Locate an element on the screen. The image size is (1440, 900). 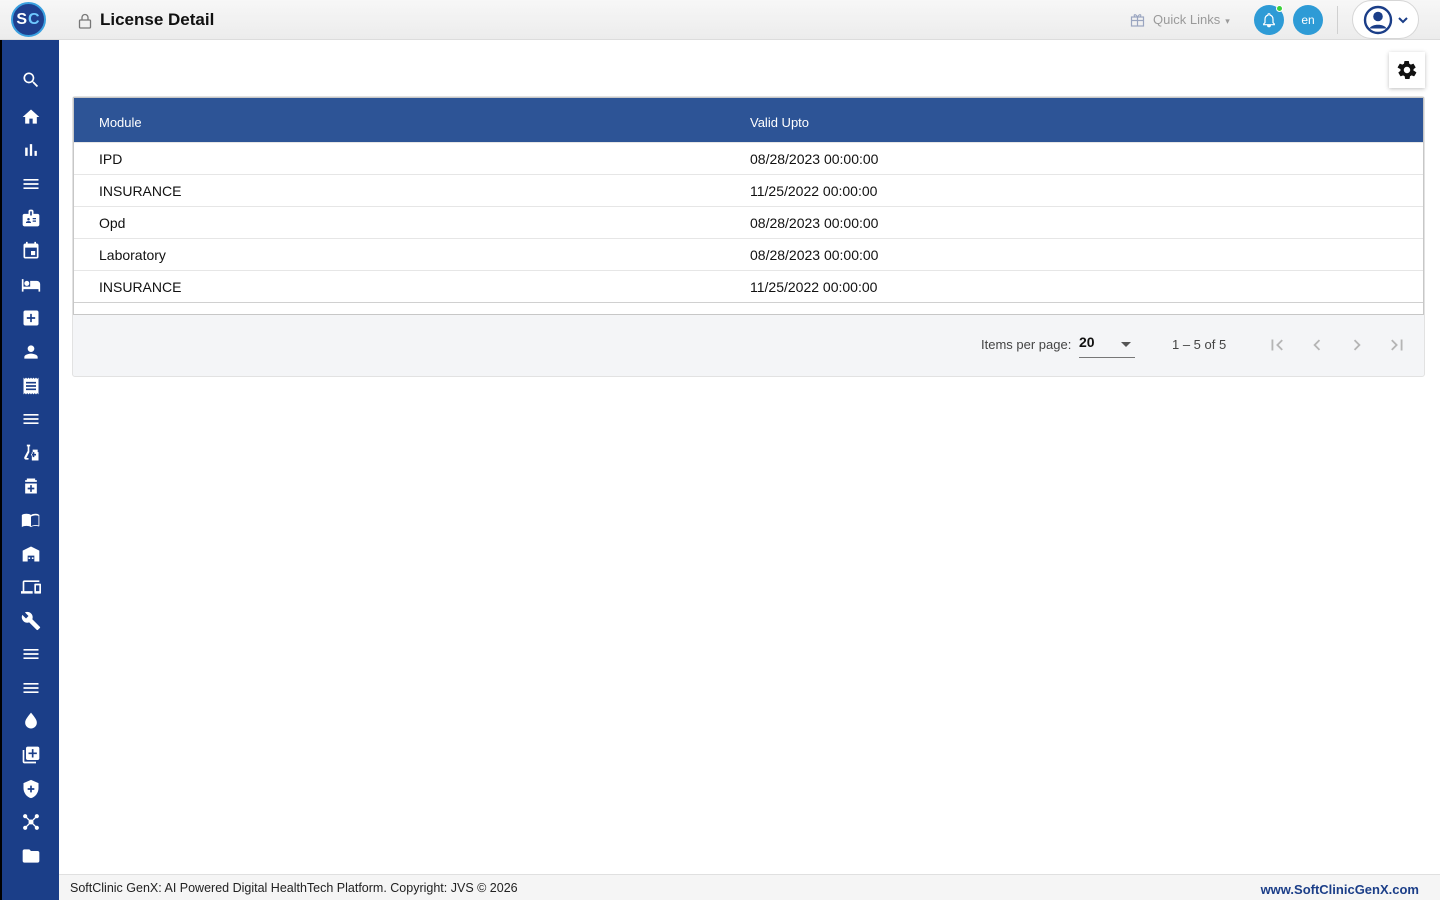
settings-button is located at coordinates (1407, 70).